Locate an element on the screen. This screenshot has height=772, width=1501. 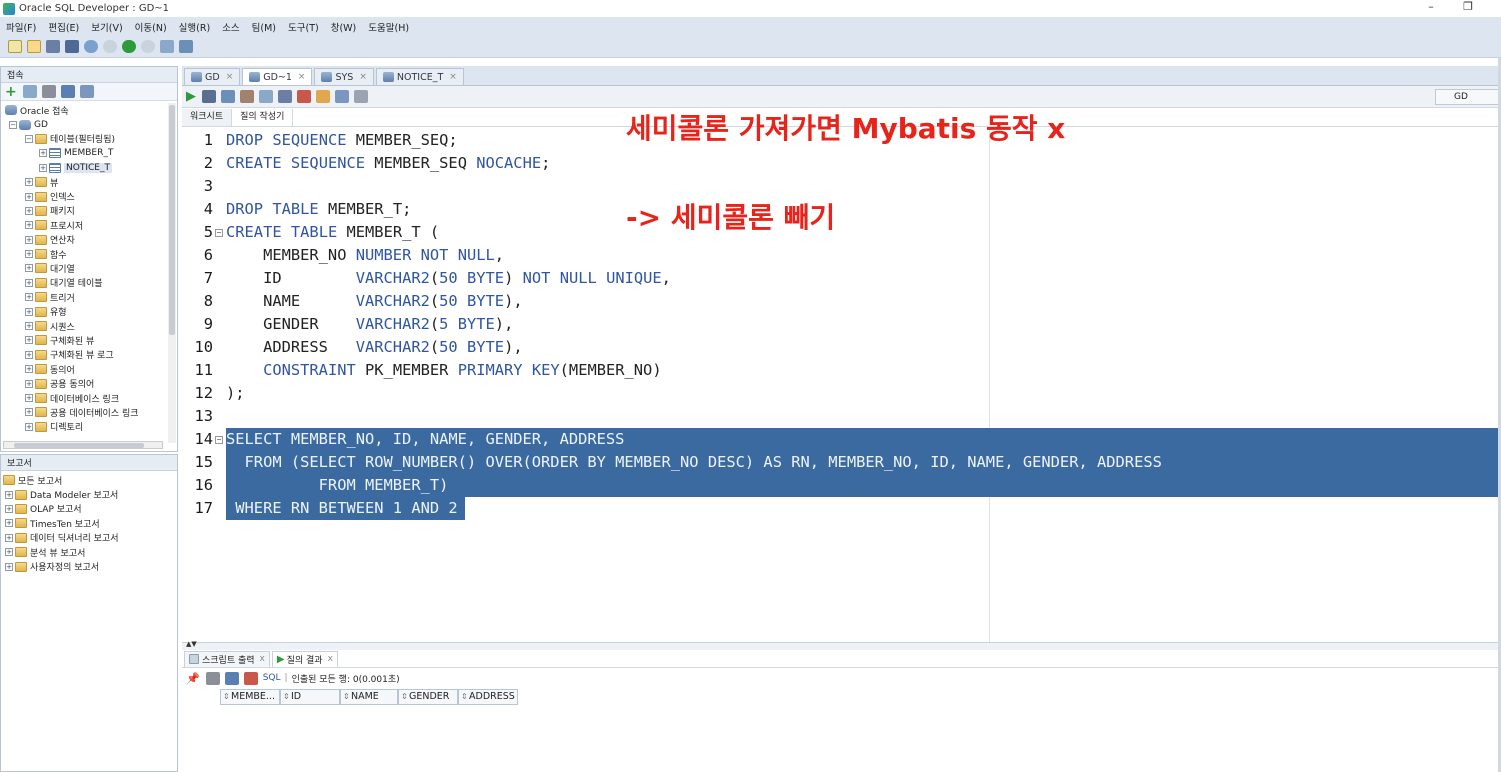
menu-source: 소스 is located at coordinates (230, 27).